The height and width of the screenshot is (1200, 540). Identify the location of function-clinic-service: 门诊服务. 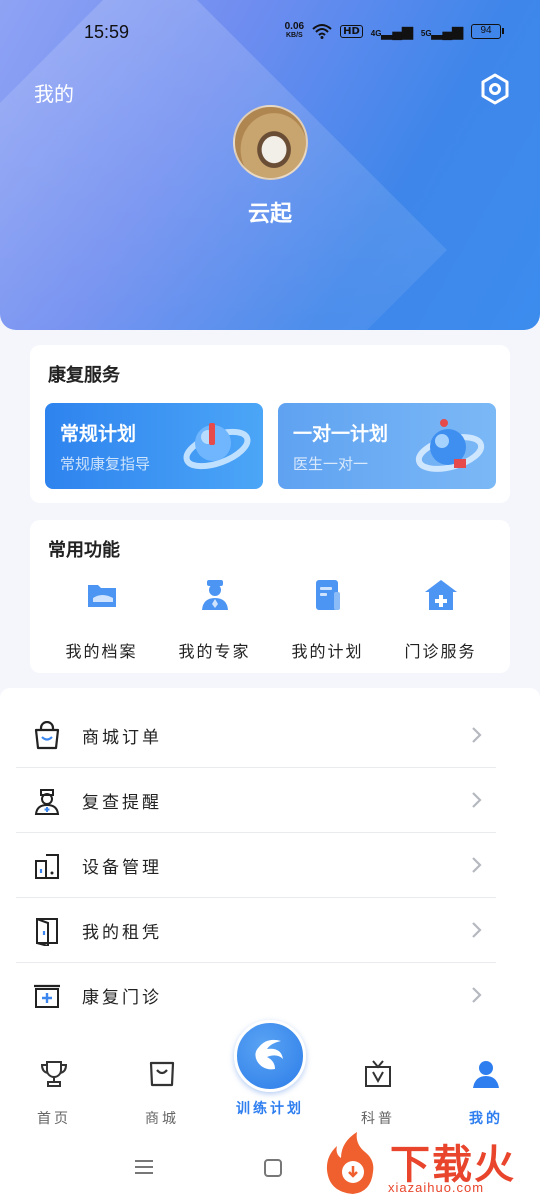
(440, 620).